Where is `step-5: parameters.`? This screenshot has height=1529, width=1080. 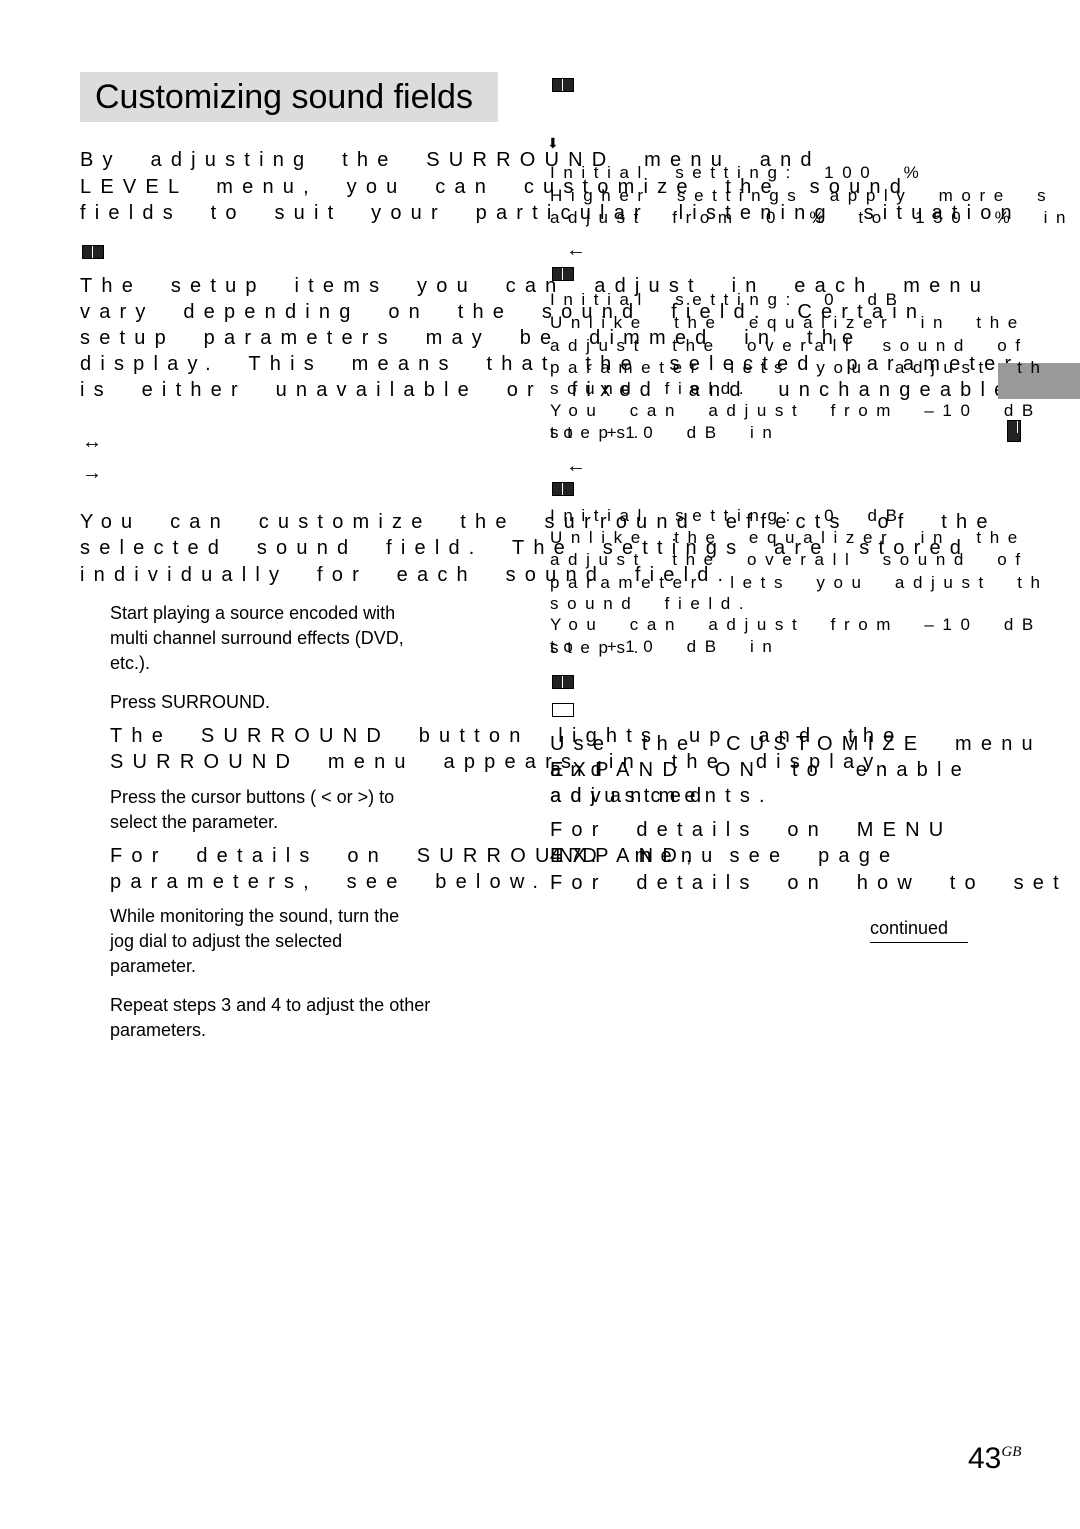
step-5: parameters. is located at coordinates (158, 1030).